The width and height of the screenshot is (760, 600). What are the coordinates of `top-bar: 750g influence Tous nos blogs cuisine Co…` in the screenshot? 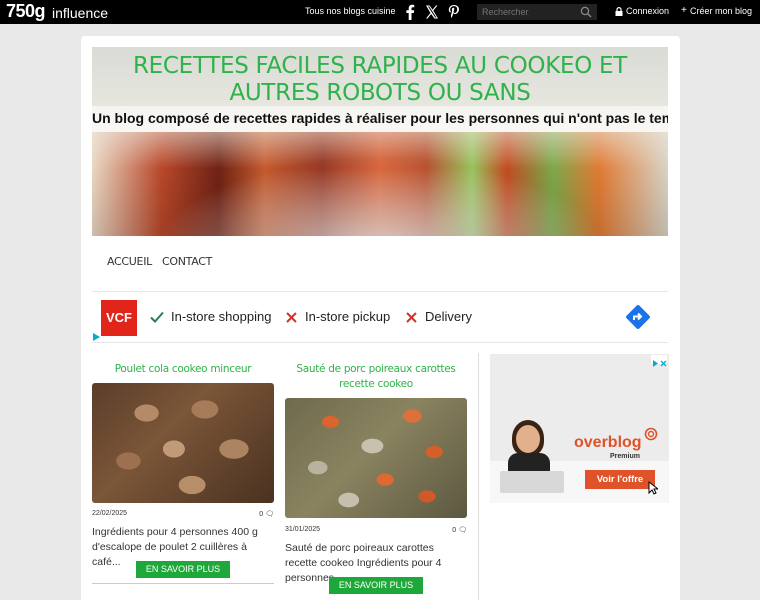 It's located at (380, 12).